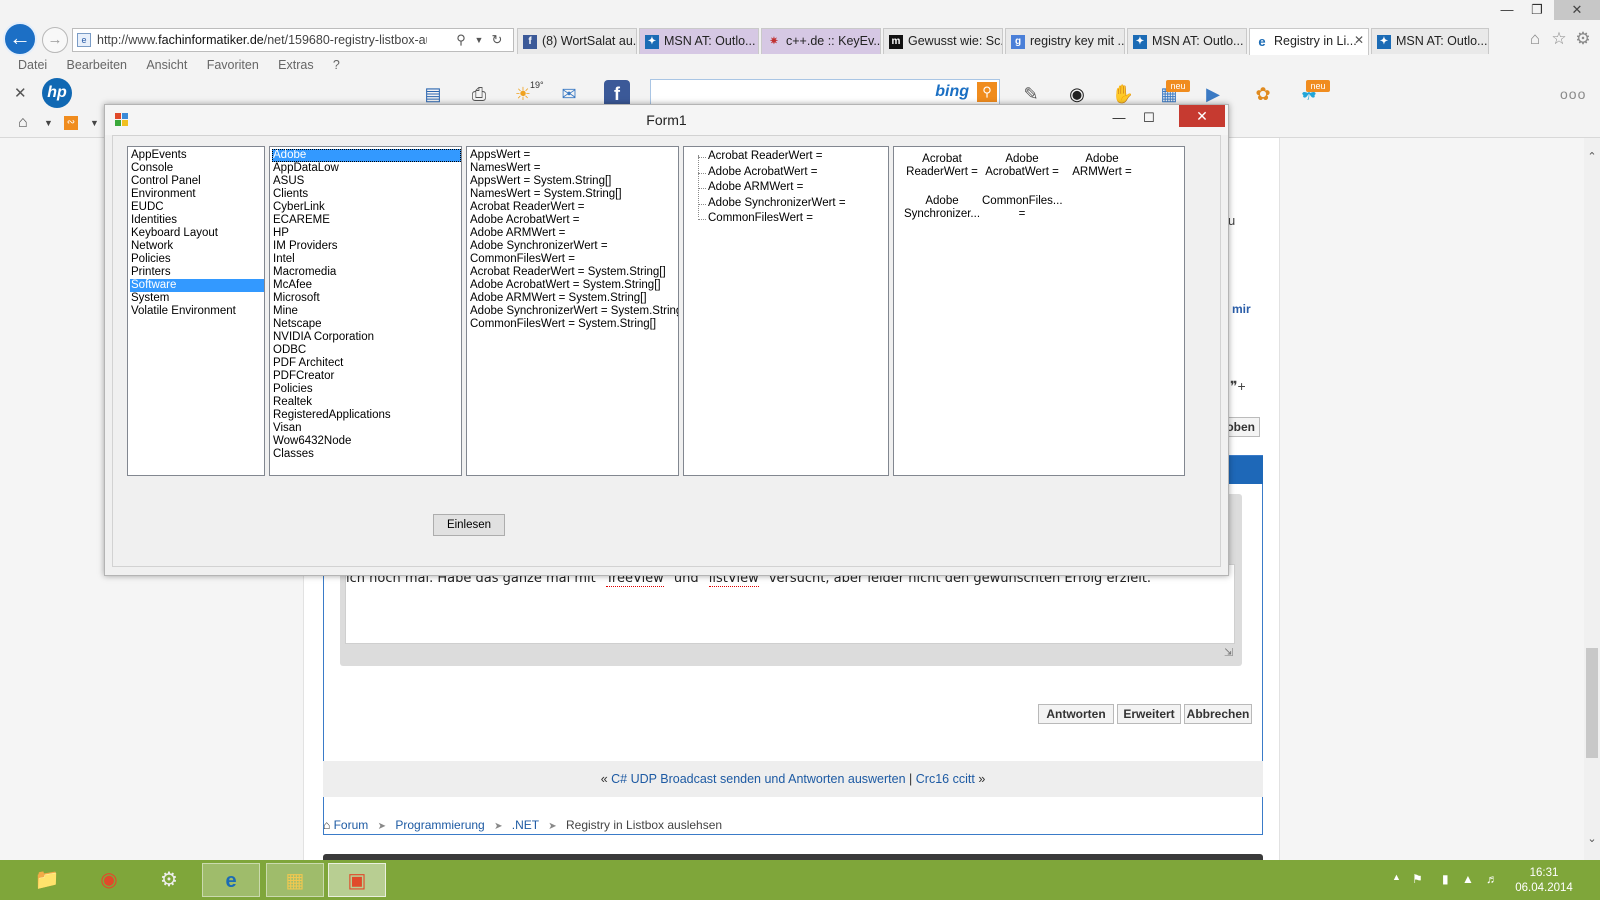 Image resolution: width=1600 pixels, height=900 pixels. I want to click on search-icon: ⚲, so click(461, 40).